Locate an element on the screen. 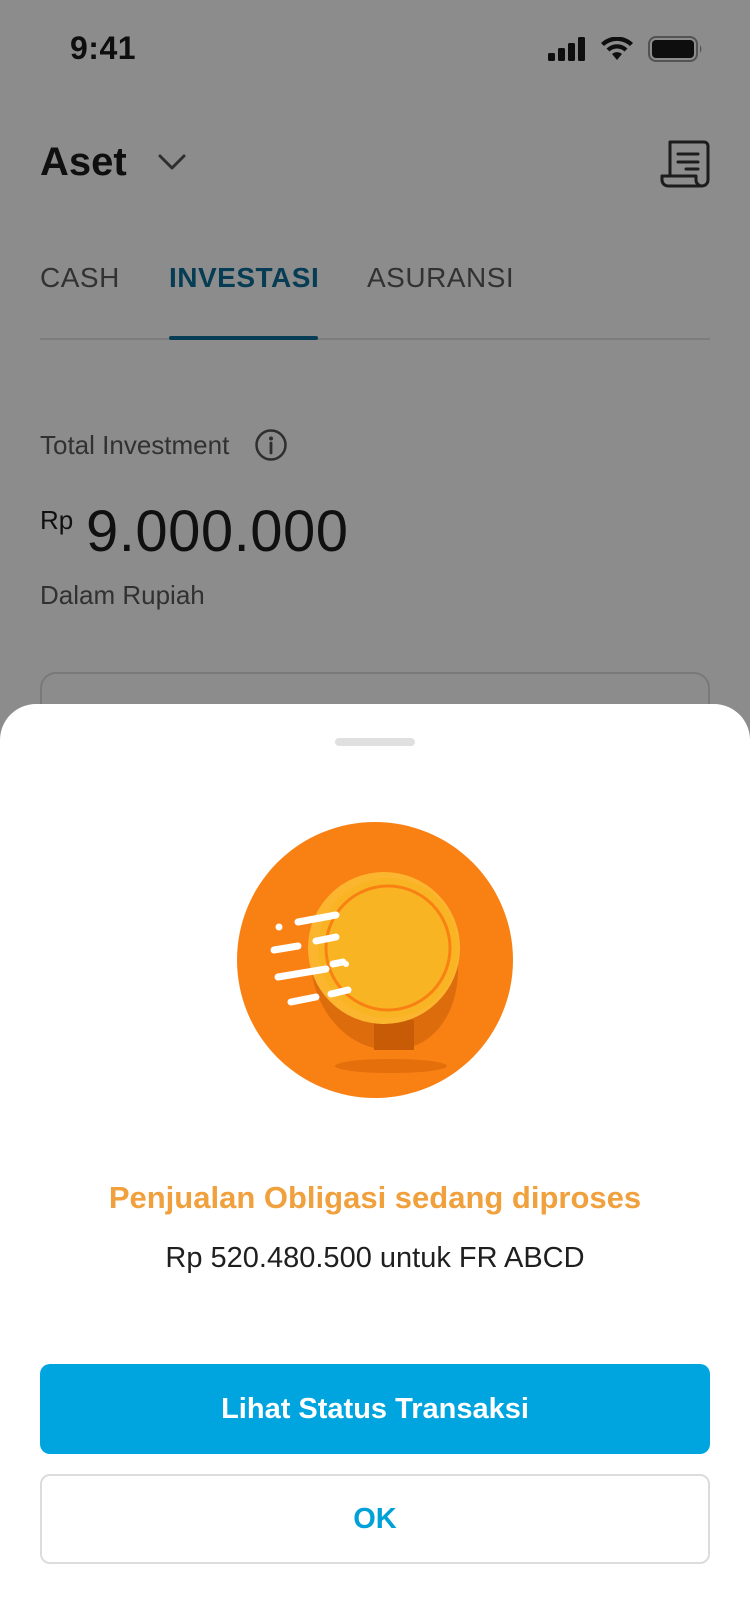  sheet-subtitle: Rp 520.480.500 untuk FR ABCD is located at coordinates (375, 1258).